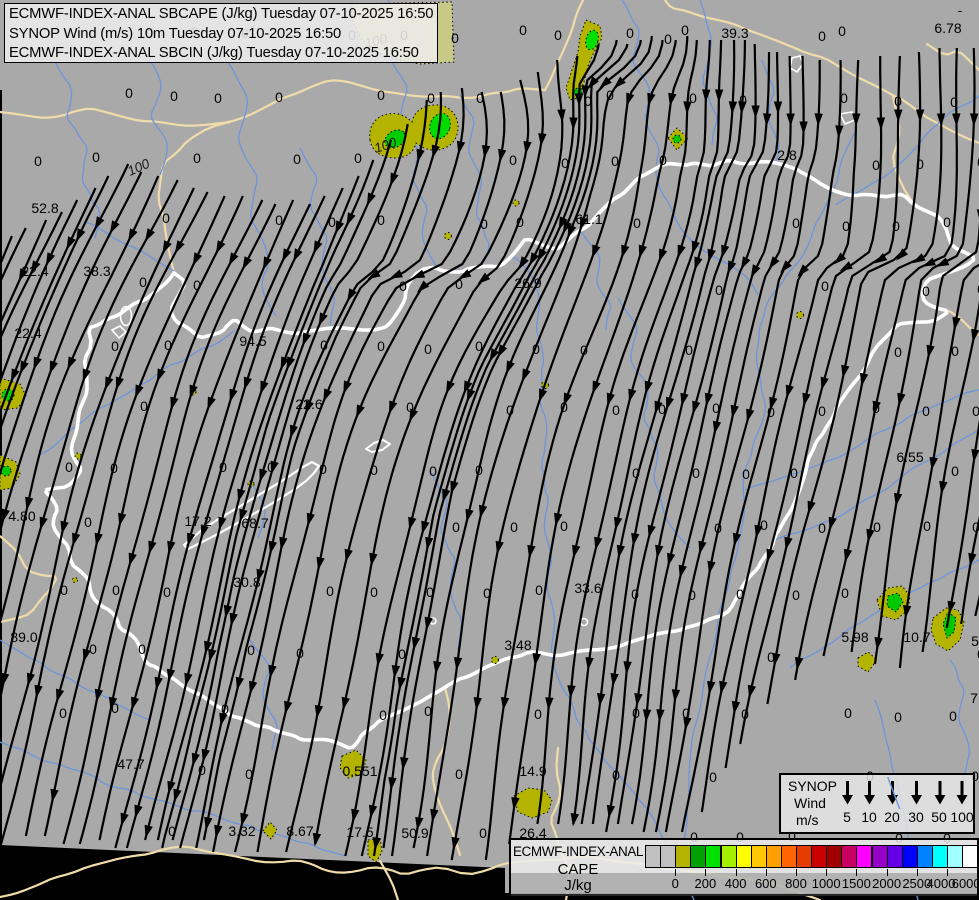 The height and width of the screenshot is (900, 979). Describe the element at coordinates (23, 637) in the screenshot. I see `svg-text: 89.0` at that location.